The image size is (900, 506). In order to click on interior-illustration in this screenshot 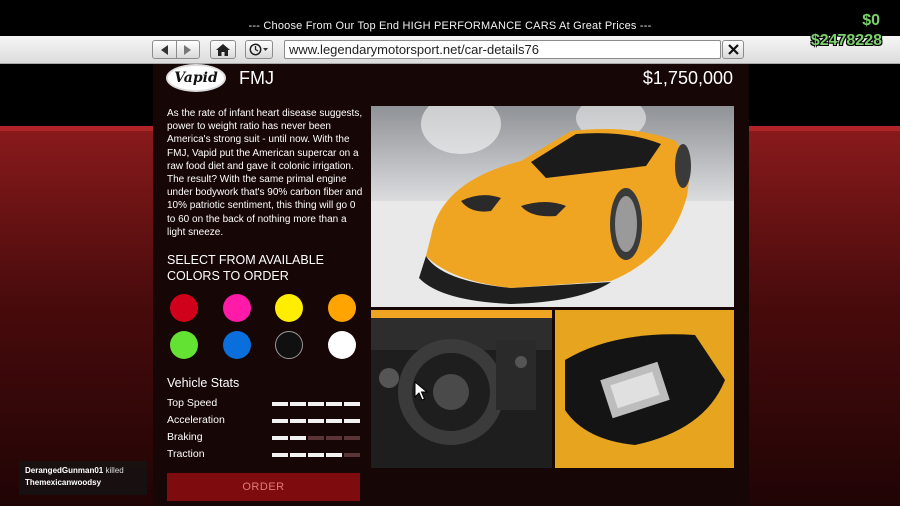, I will do `click(461, 389)`.